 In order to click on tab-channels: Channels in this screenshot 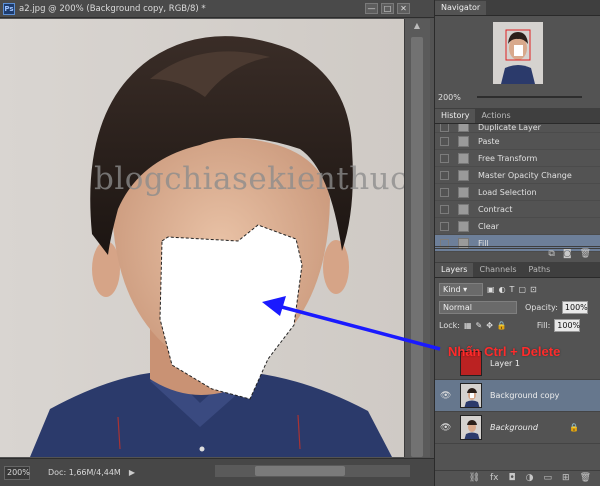, I will do `click(497, 270)`.